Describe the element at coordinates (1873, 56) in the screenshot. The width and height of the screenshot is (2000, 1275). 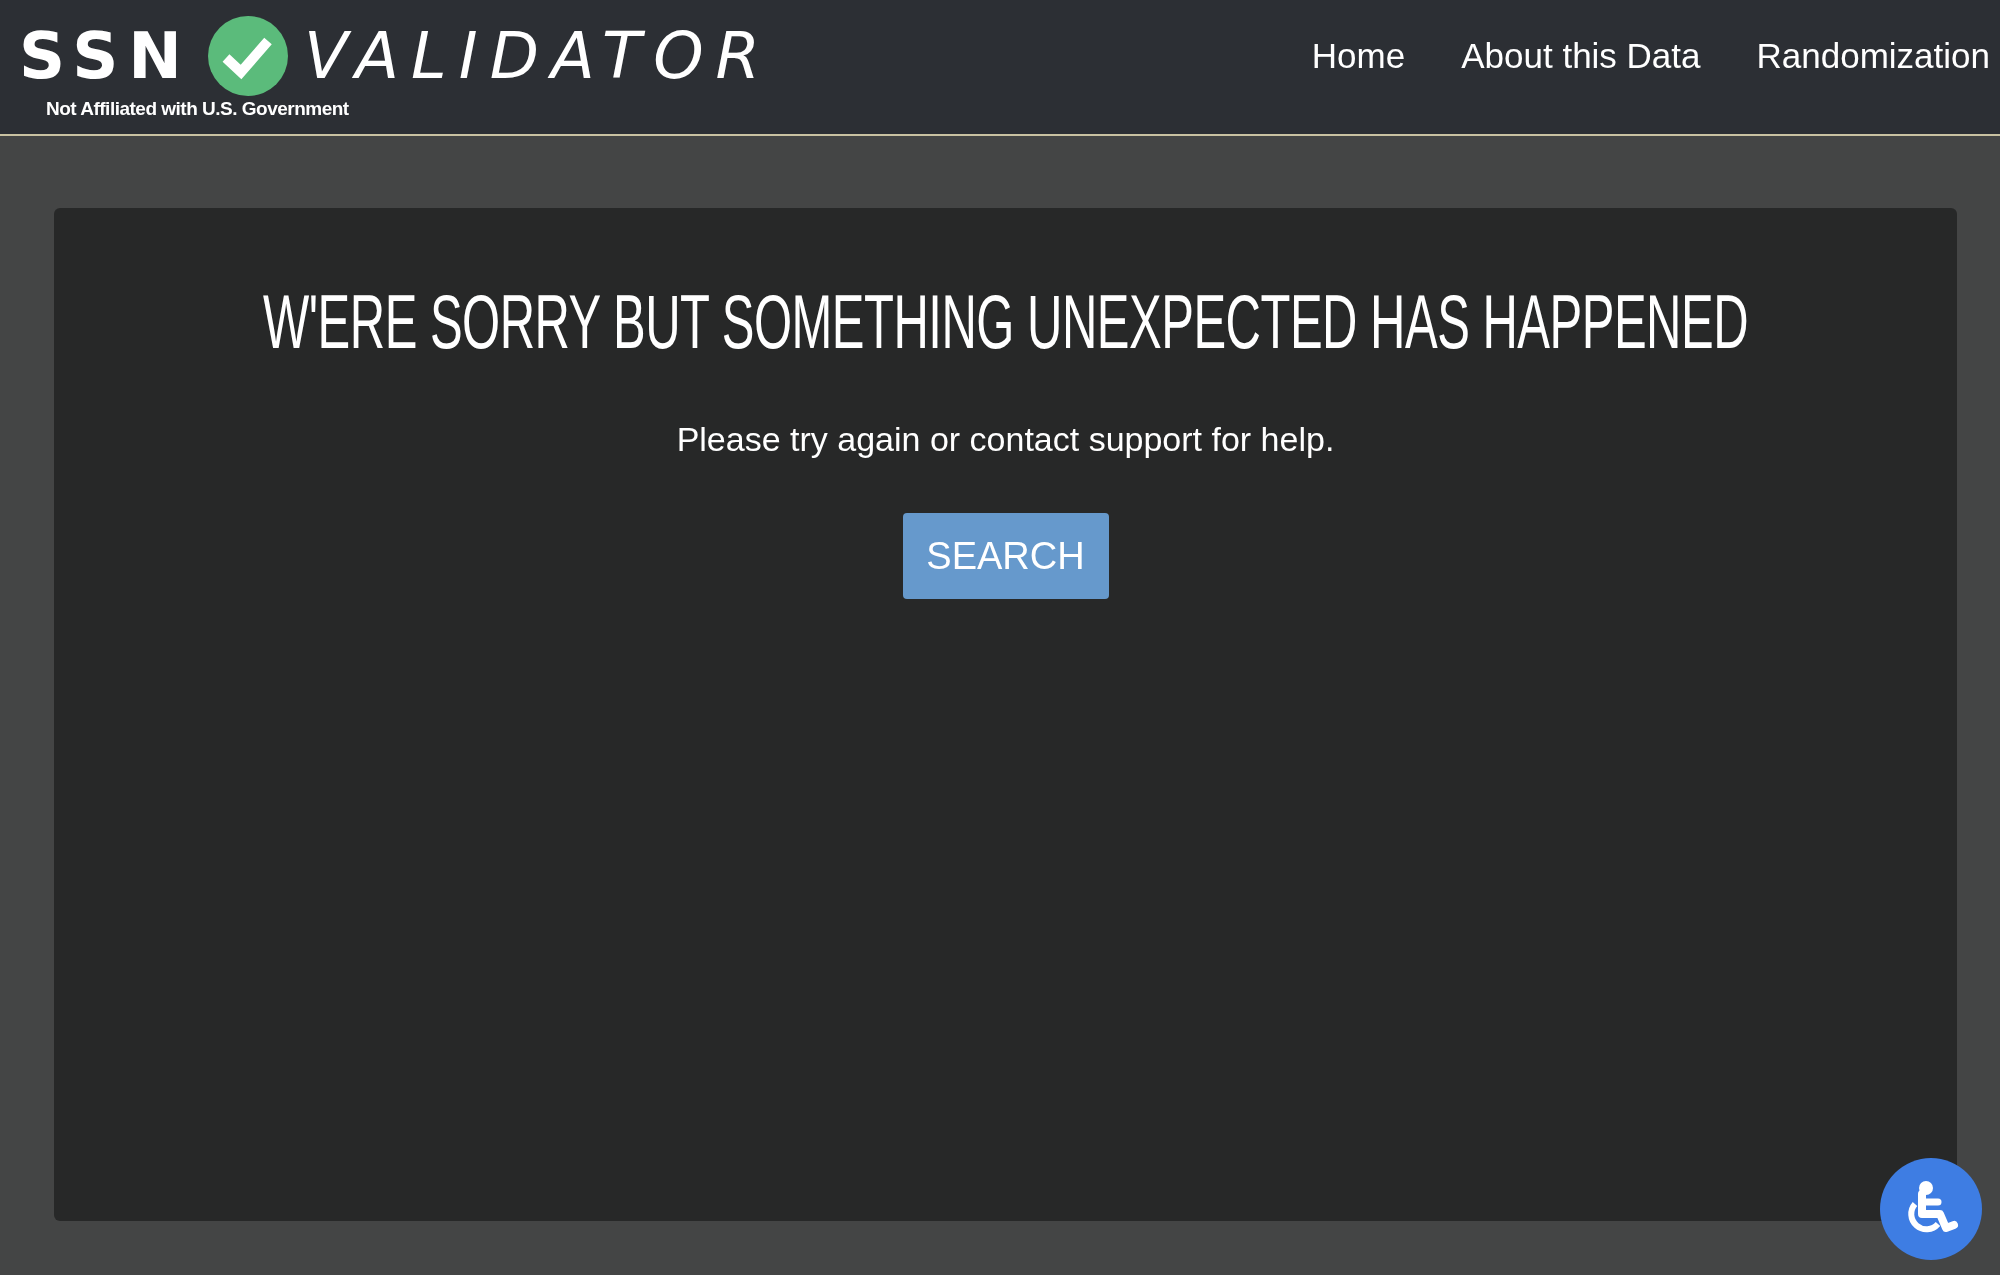
I see `nav-link: Randomization` at that location.